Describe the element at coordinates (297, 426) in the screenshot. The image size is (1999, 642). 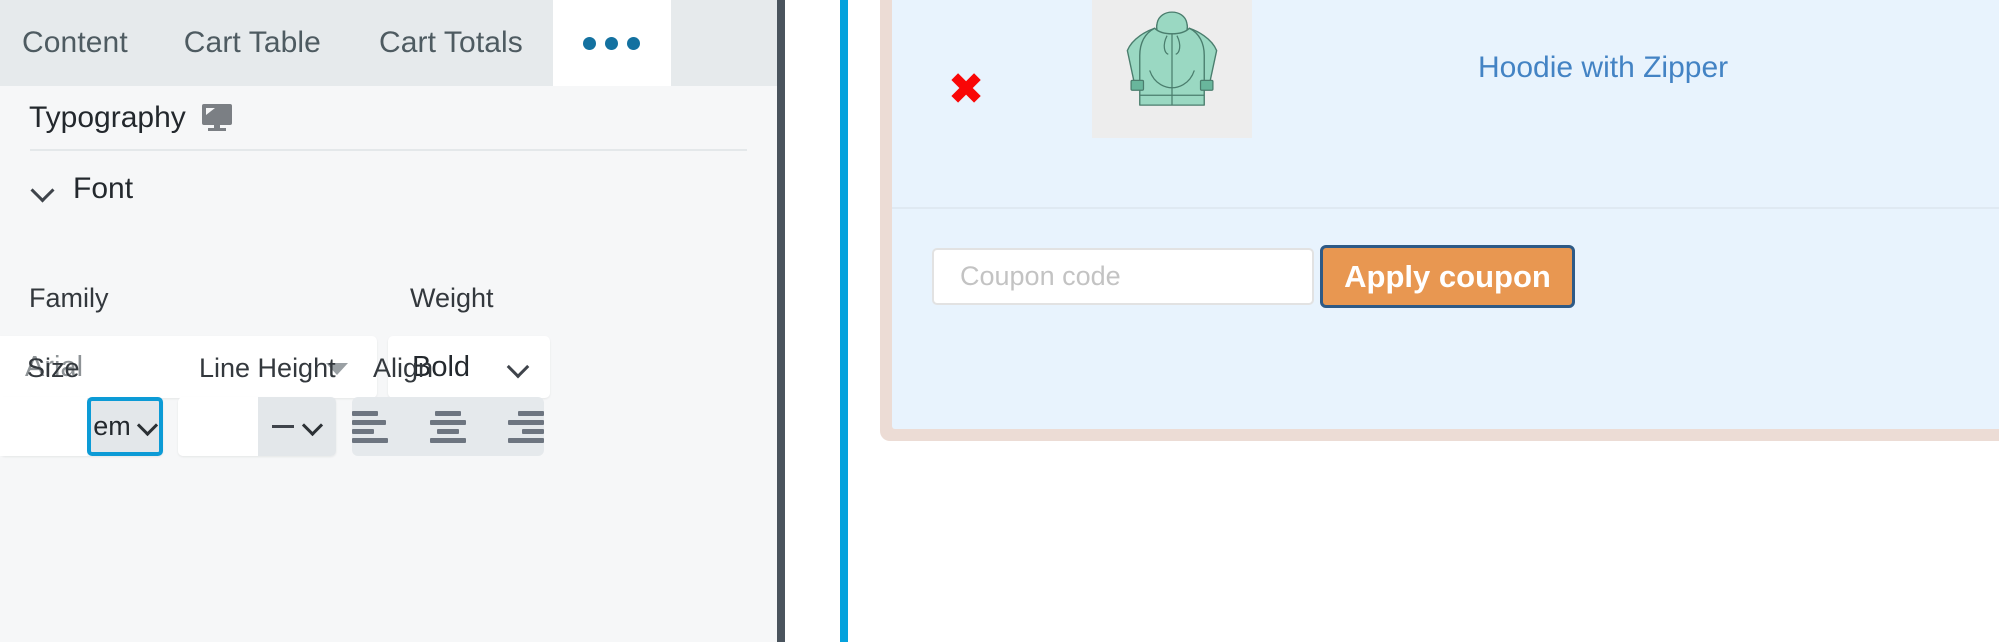
I see `line-height-unit-select` at that location.